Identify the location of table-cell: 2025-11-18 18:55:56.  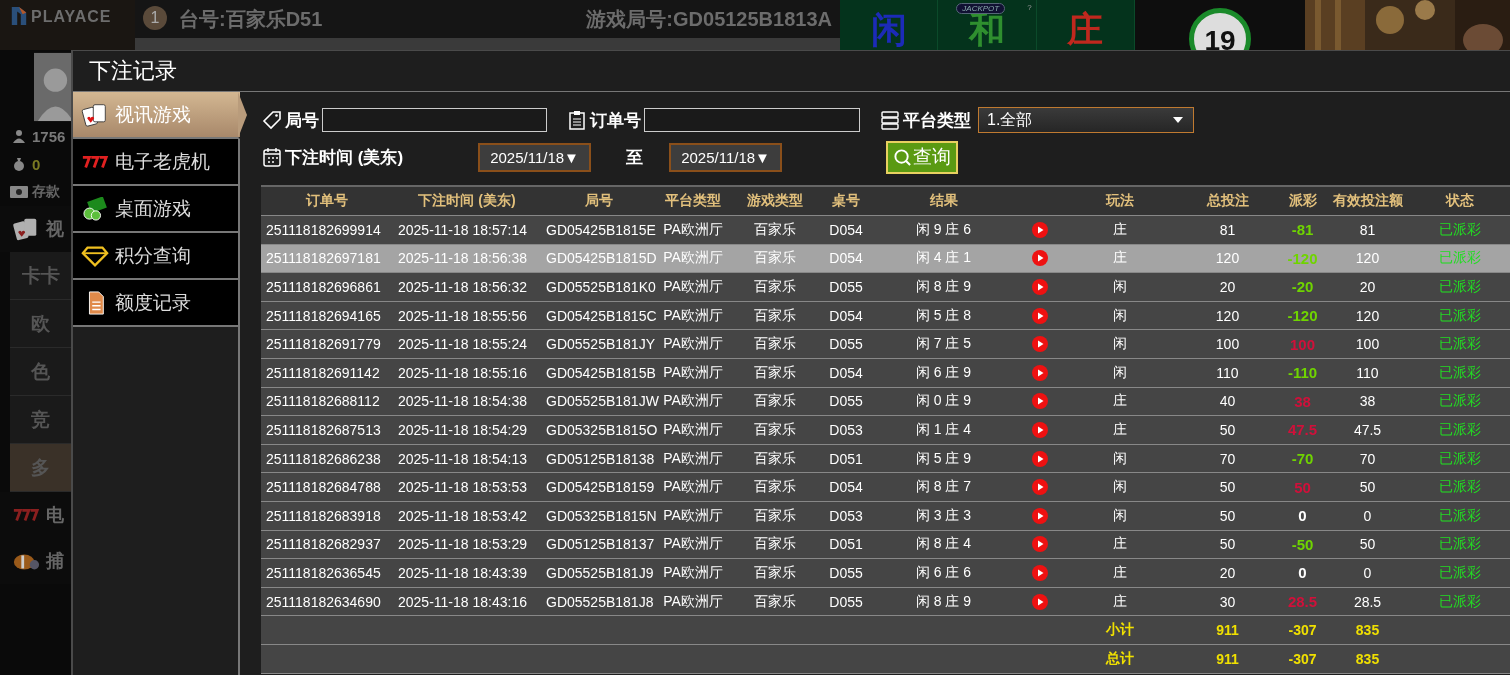
(467, 315).